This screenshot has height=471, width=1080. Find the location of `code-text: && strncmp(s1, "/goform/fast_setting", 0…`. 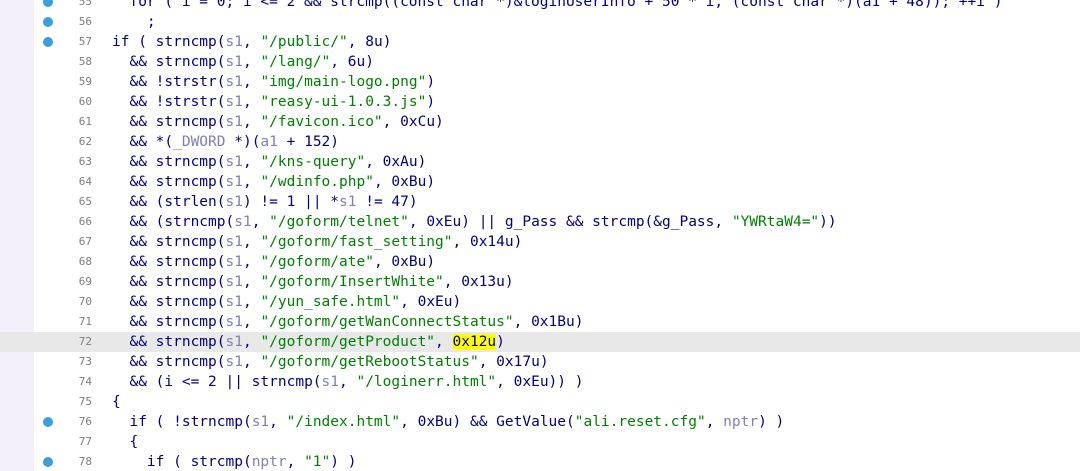

code-text: && strncmp(s1, "/goform/fast_setting", 0… is located at coordinates (317, 242).